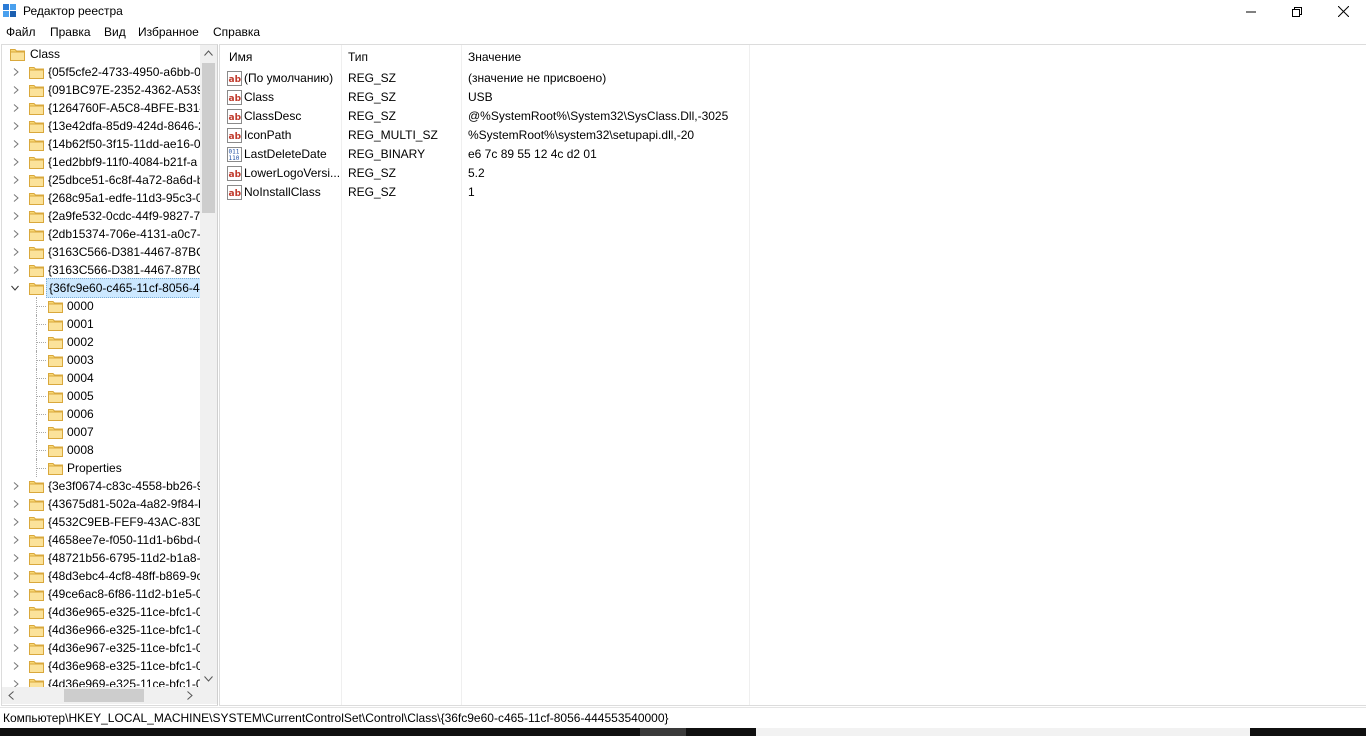  What do you see at coordinates (102, 594) in the screenshot?
I see `tree-node: {49ce6ac8-6f86-11d2-b1e5-0` at bounding box center [102, 594].